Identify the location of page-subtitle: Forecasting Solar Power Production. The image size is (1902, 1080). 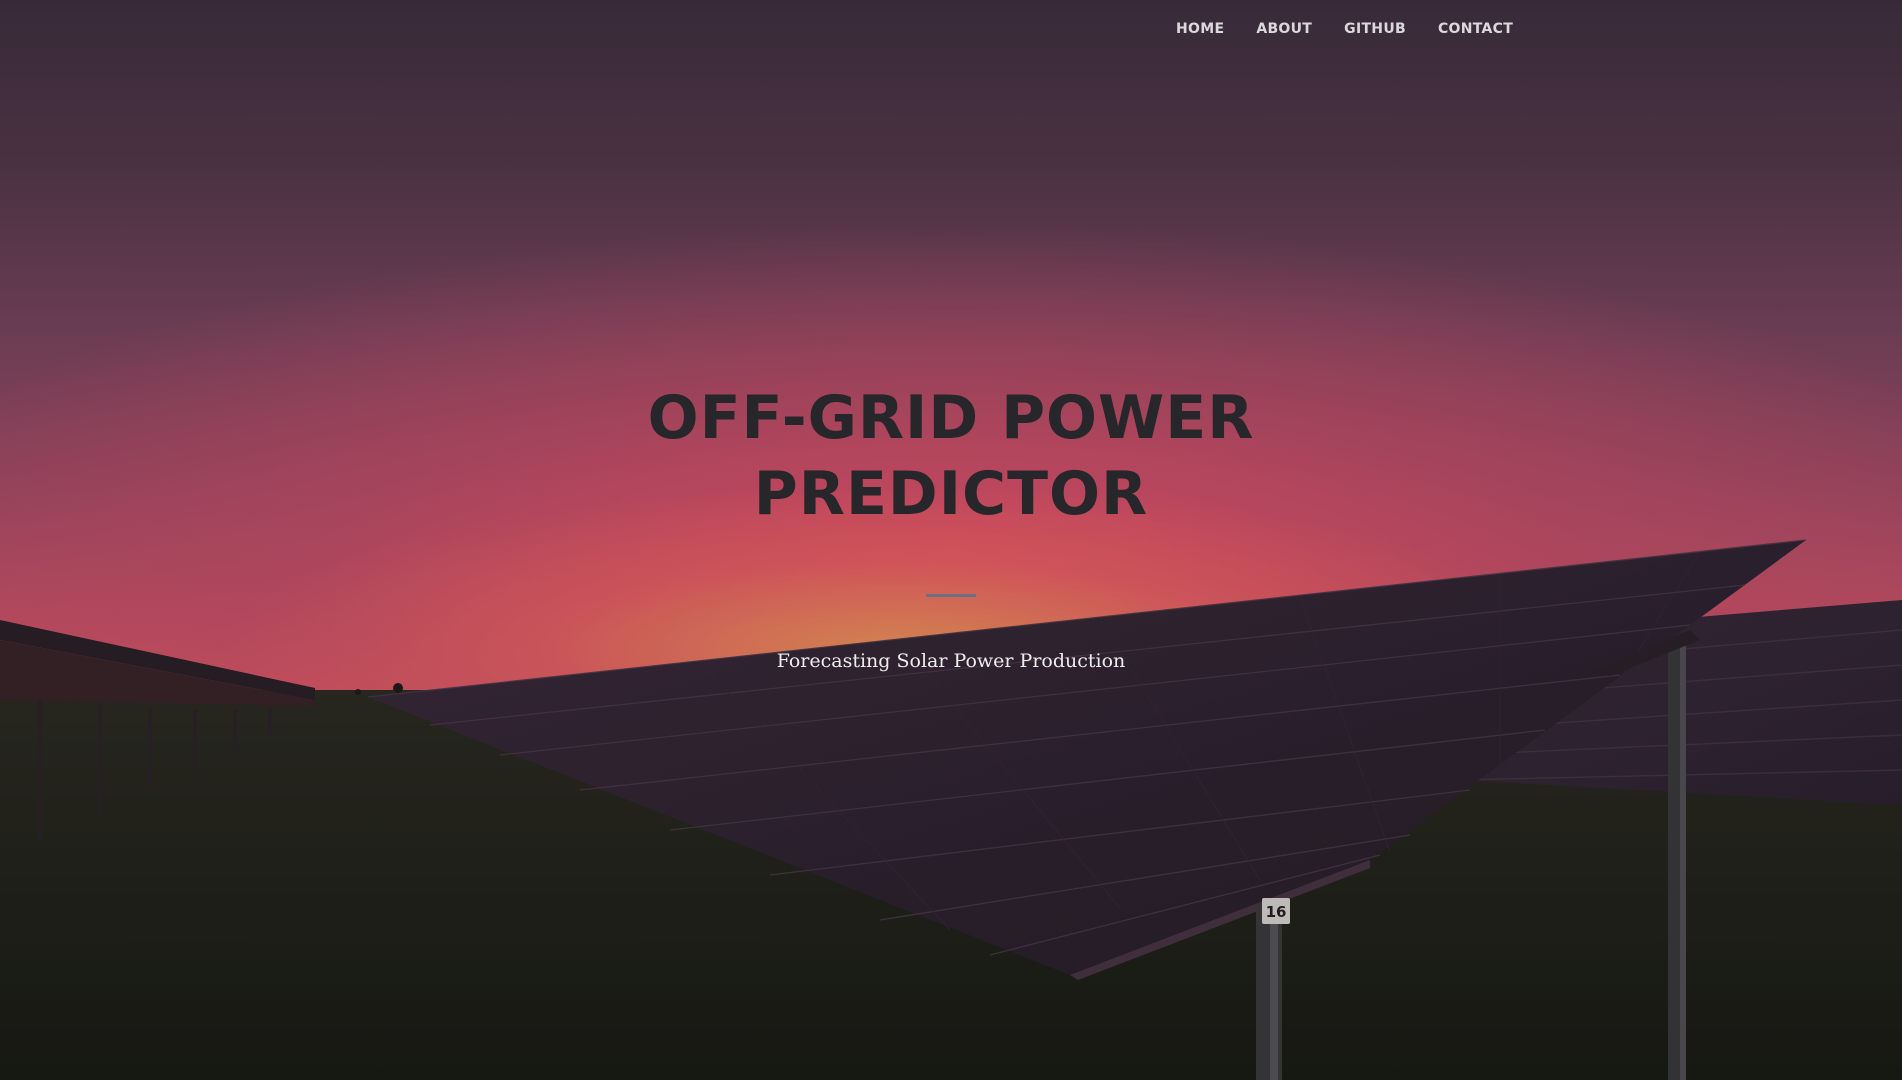
(951, 661).